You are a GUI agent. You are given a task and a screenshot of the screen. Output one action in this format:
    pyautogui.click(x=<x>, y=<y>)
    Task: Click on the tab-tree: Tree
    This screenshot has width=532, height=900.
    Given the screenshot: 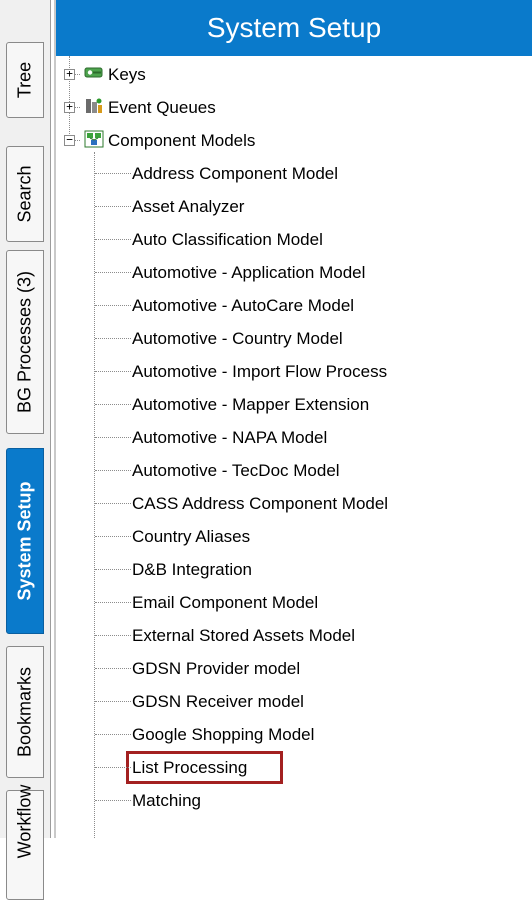 What is the action you would take?
    pyautogui.click(x=25, y=80)
    